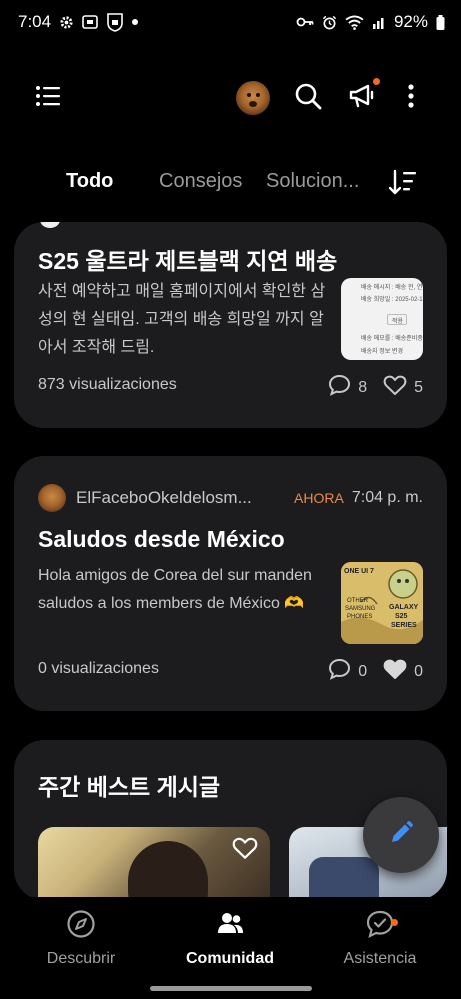 The width and height of the screenshot is (461, 999). Describe the element at coordinates (344, 878) in the screenshot. I see `phone-photo` at that location.